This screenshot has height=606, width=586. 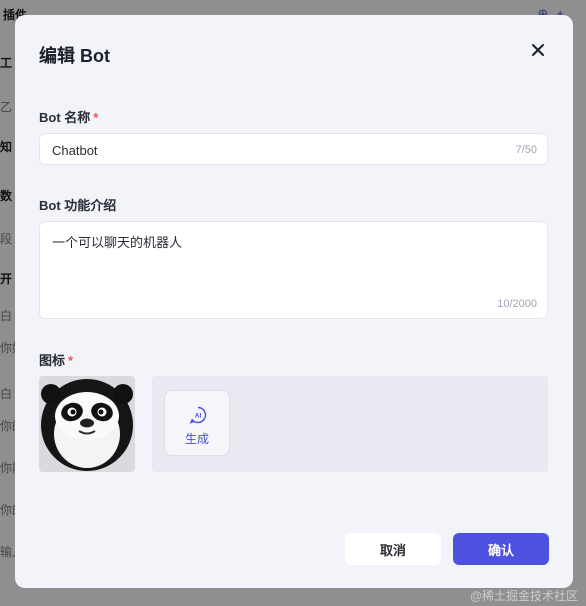 I want to click on generate-label: 生成, so click(x=196, y=439).